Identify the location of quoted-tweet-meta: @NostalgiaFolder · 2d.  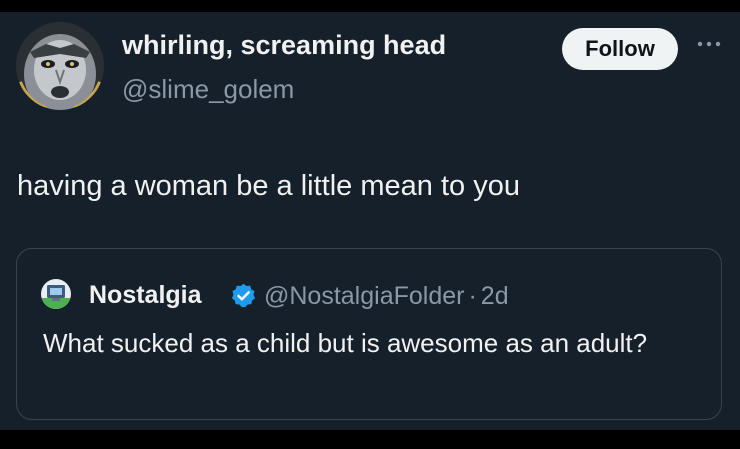
(386, 296).